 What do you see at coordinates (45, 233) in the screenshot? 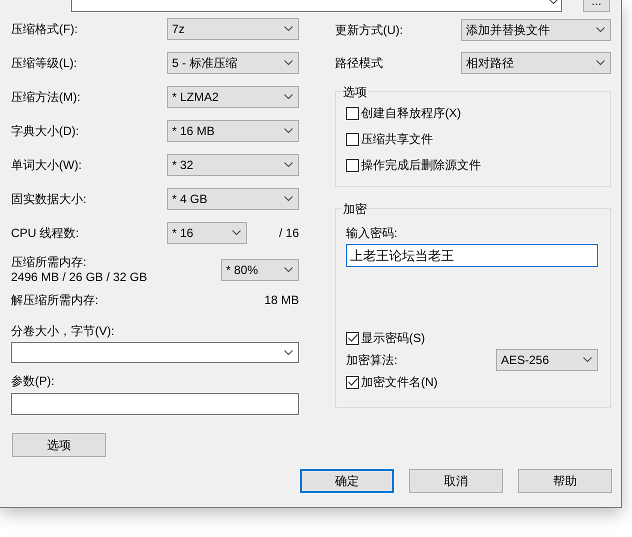
I see `field-label: CPU 线程数:` at bounding box center [45, 233].